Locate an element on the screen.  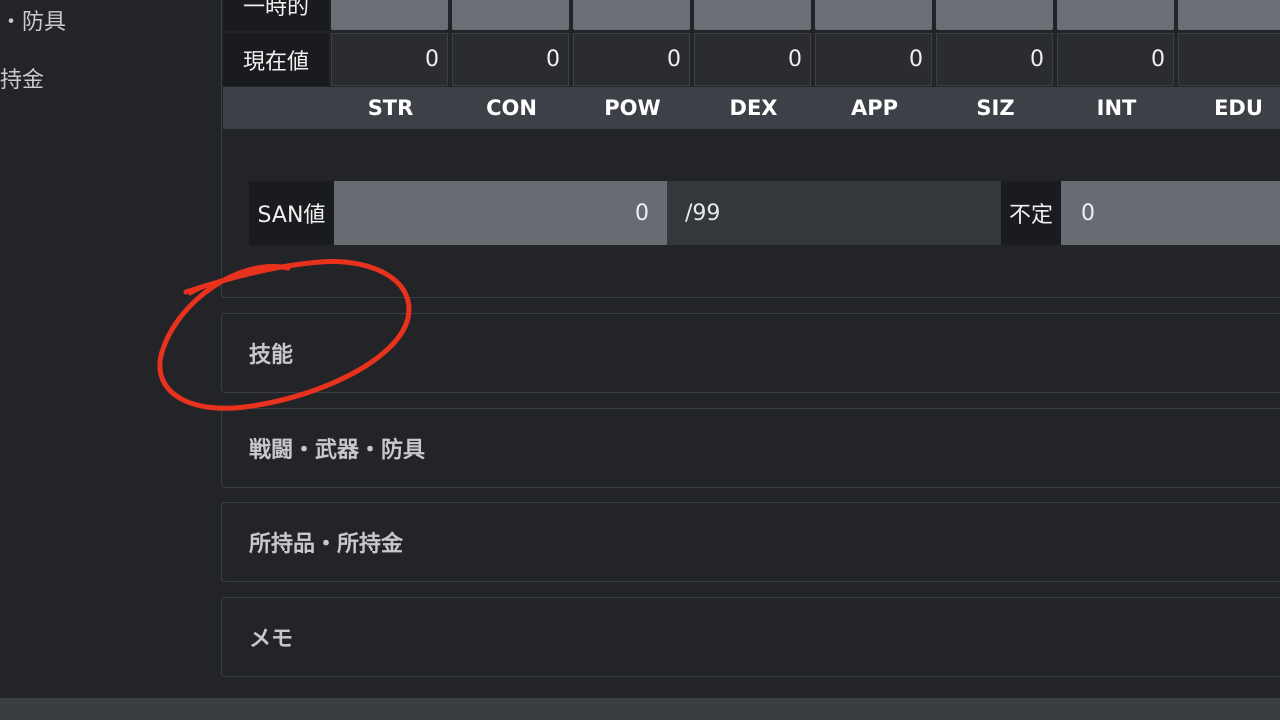
indefinite-label: 不定 is located at coordinates (1031, 213).